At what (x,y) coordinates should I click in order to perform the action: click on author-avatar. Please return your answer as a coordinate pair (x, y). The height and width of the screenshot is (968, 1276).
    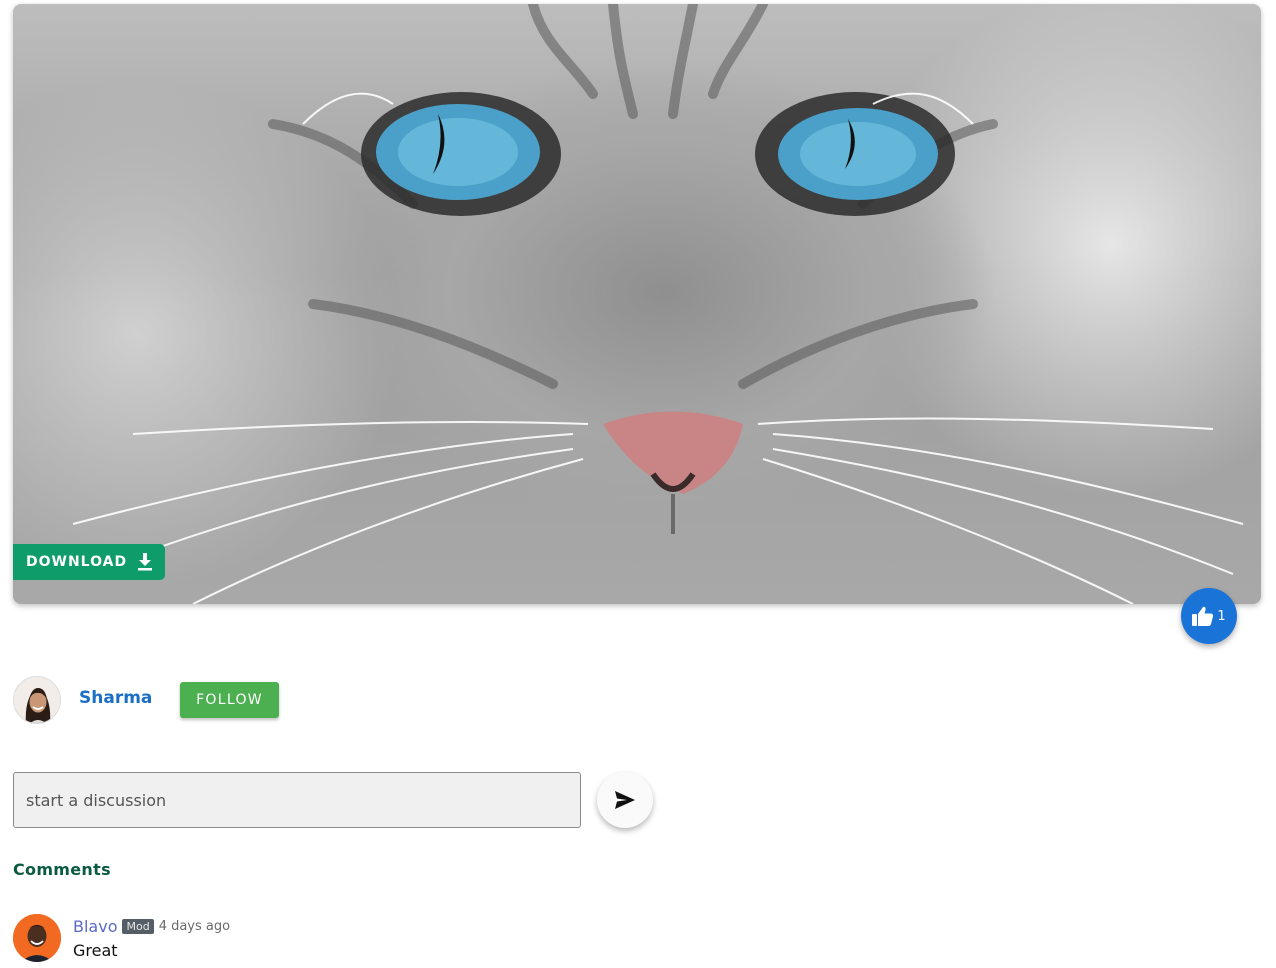
    Looking at the image, I should click on (37, 700).